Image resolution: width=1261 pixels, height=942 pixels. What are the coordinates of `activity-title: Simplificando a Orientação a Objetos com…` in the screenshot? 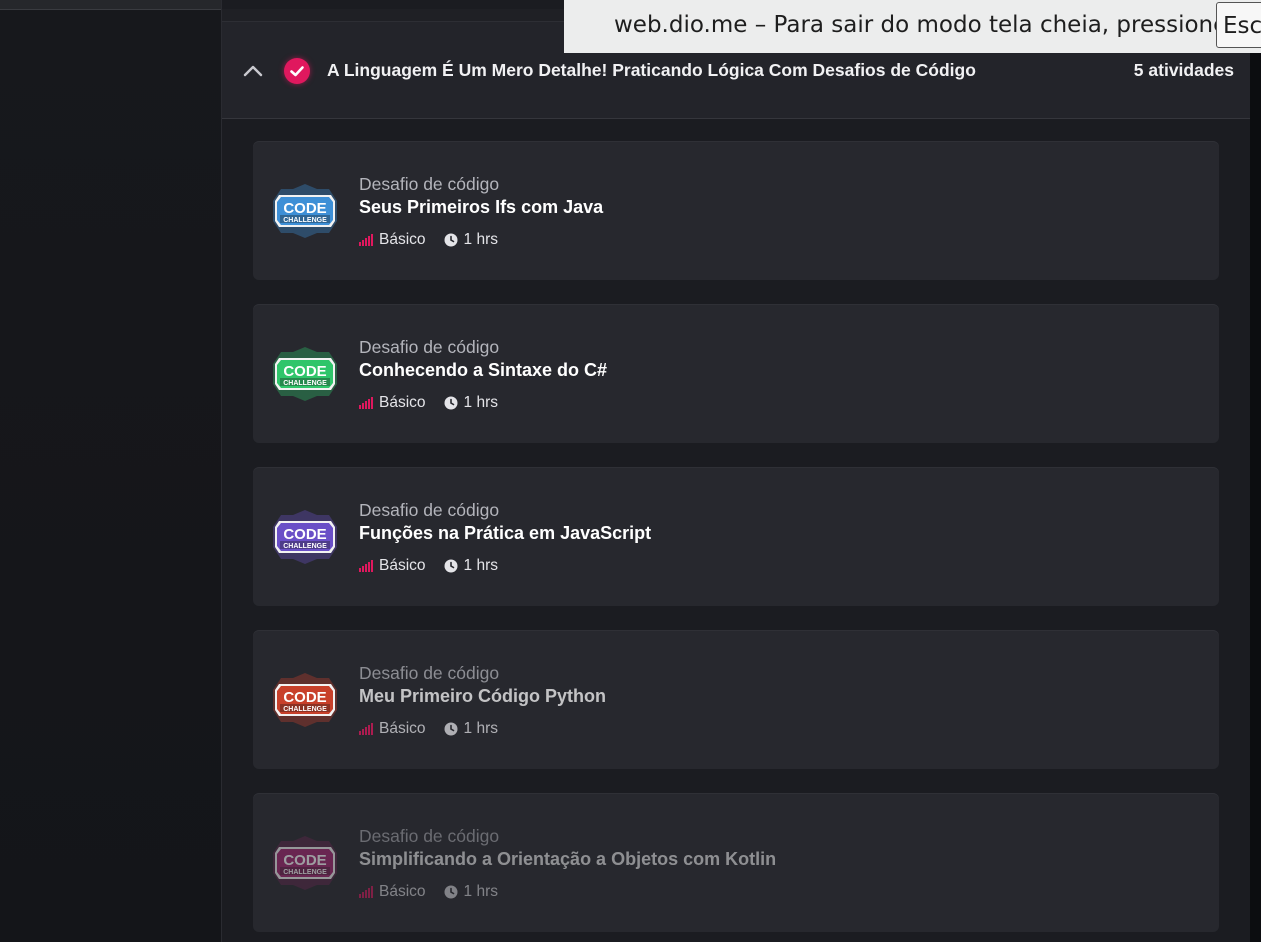 It's located at (568, 859).